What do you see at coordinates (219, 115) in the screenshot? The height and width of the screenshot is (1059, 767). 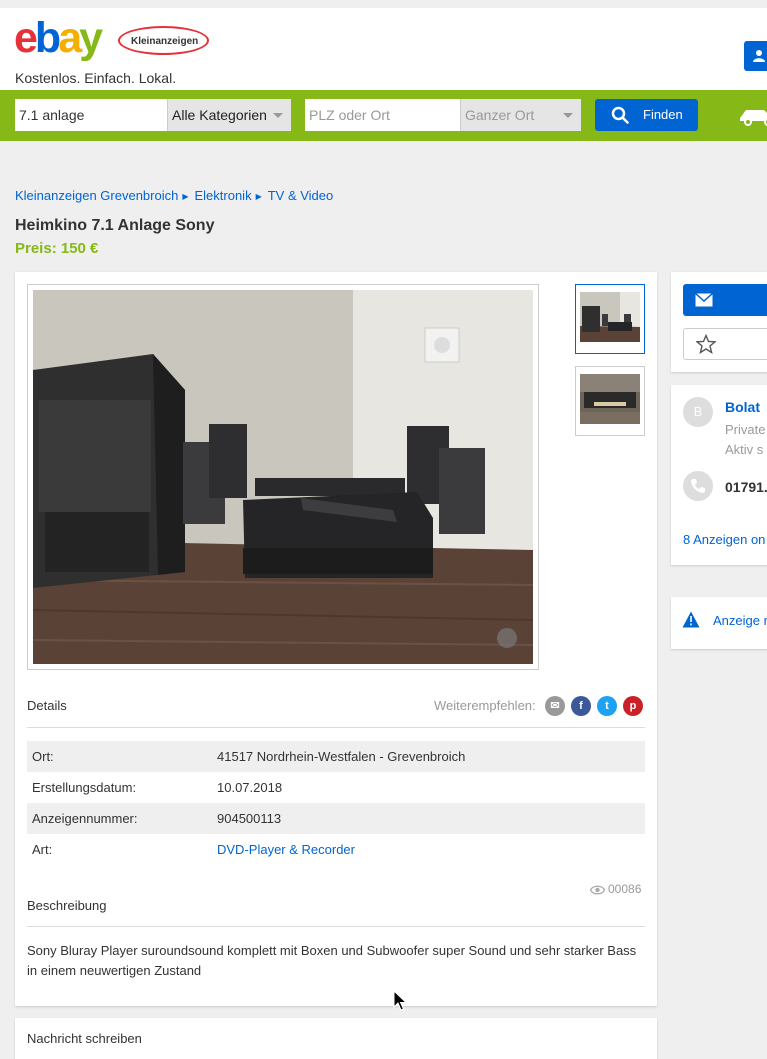 I see `category-select-value: Alle Kategorien` at bounding box center [219, 115].